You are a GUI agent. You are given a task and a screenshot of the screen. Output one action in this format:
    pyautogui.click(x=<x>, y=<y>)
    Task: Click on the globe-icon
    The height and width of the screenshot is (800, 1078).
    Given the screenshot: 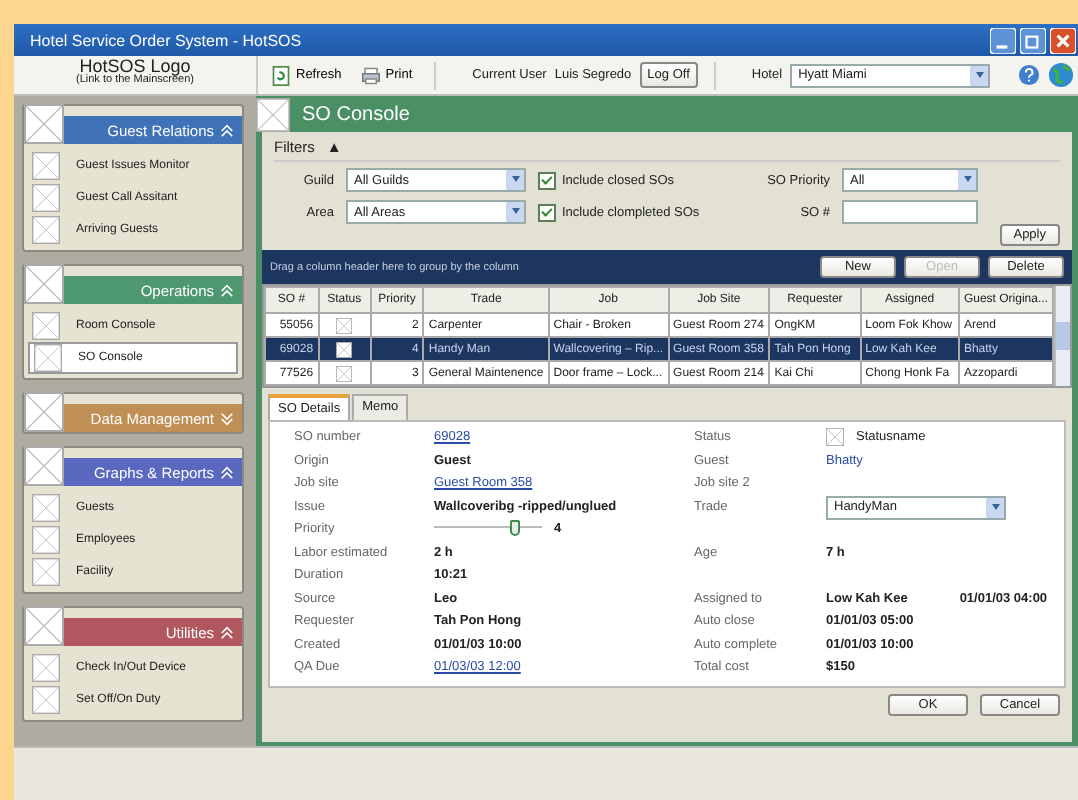 What is the action you would take?
    pyautogui.click(x=1061, y=75)
    